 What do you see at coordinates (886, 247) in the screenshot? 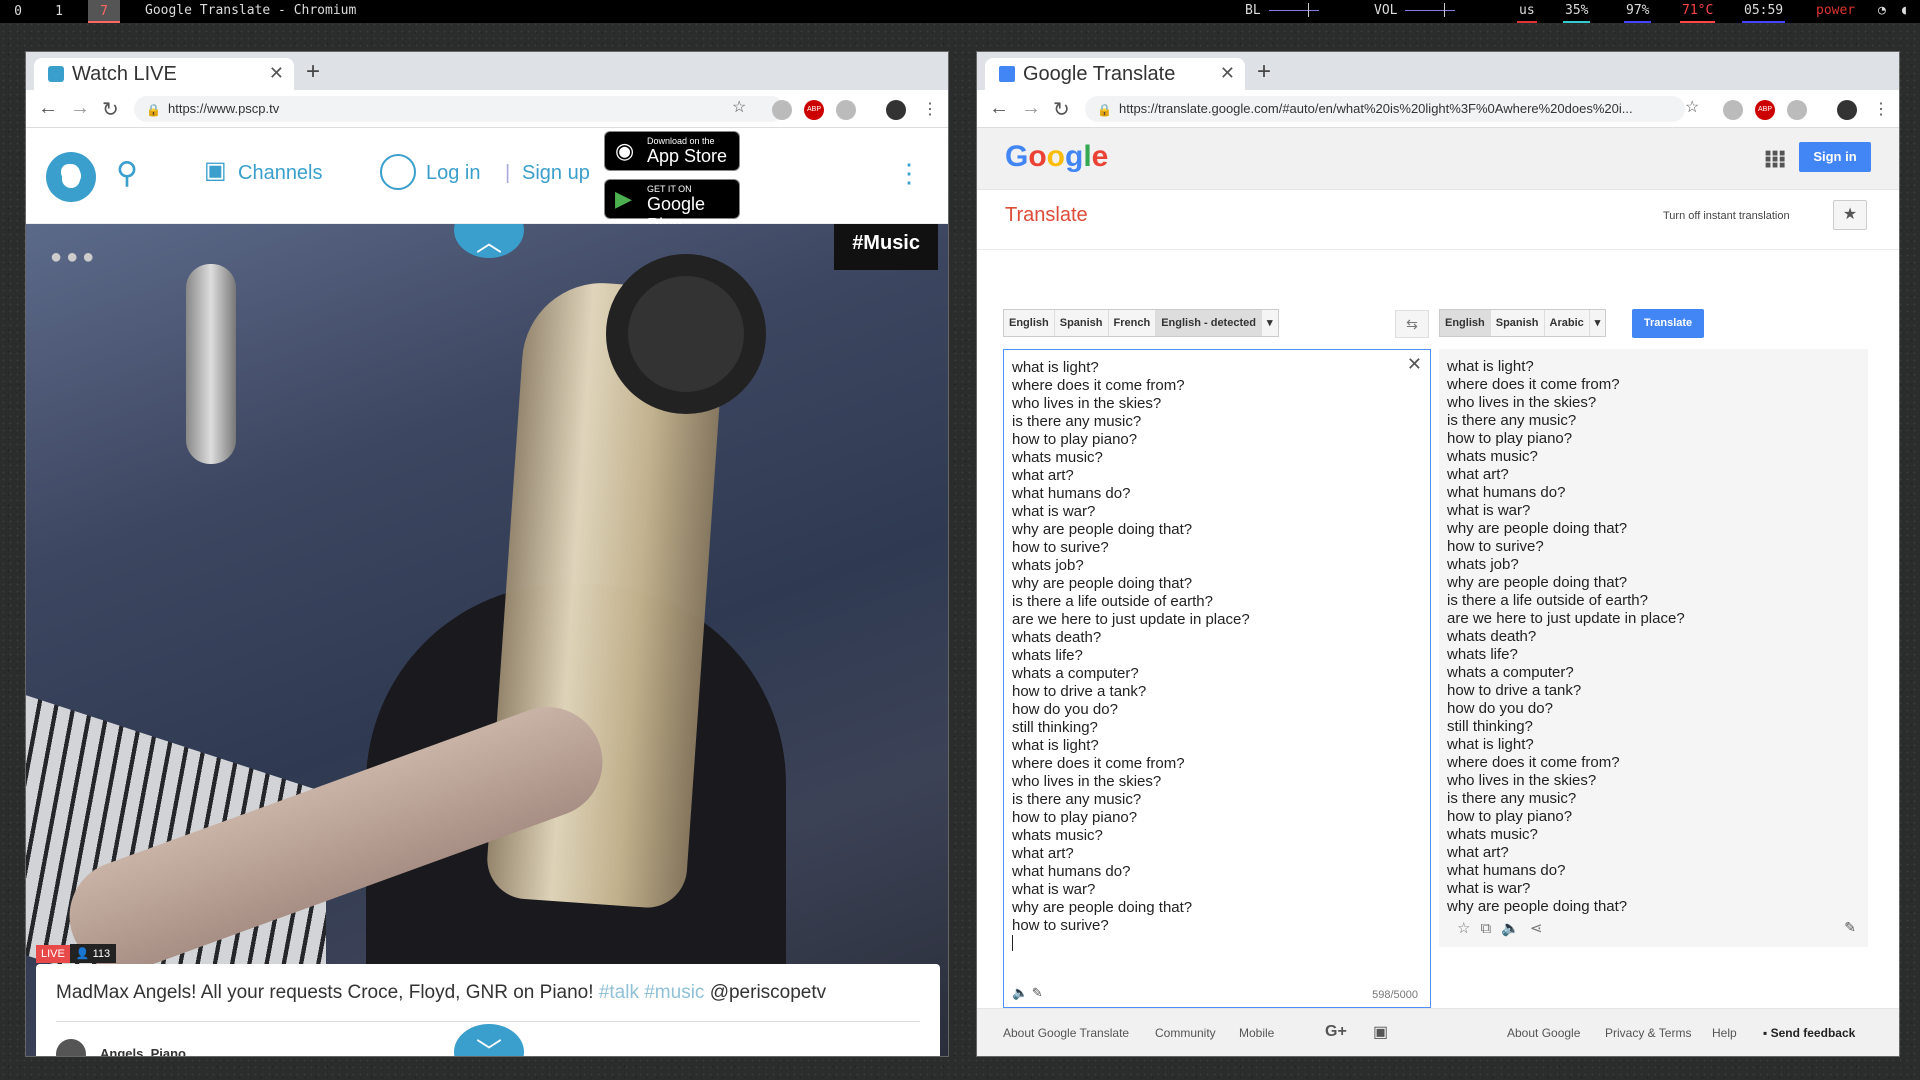
I see `hashtag-badge: #Music` at bounding box center [886, 247].